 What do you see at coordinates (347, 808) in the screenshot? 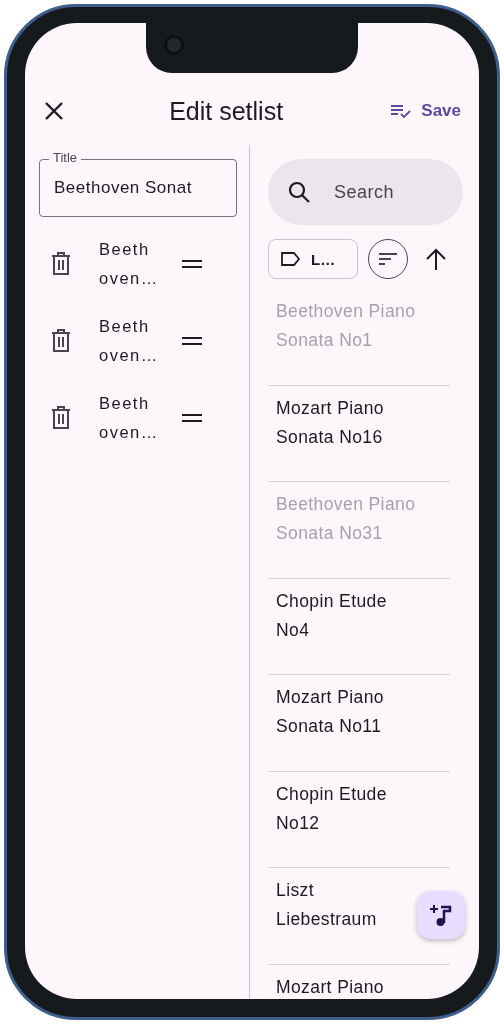
I see `song-item: Chopin Etude No12` at bounding box center [347, 808].